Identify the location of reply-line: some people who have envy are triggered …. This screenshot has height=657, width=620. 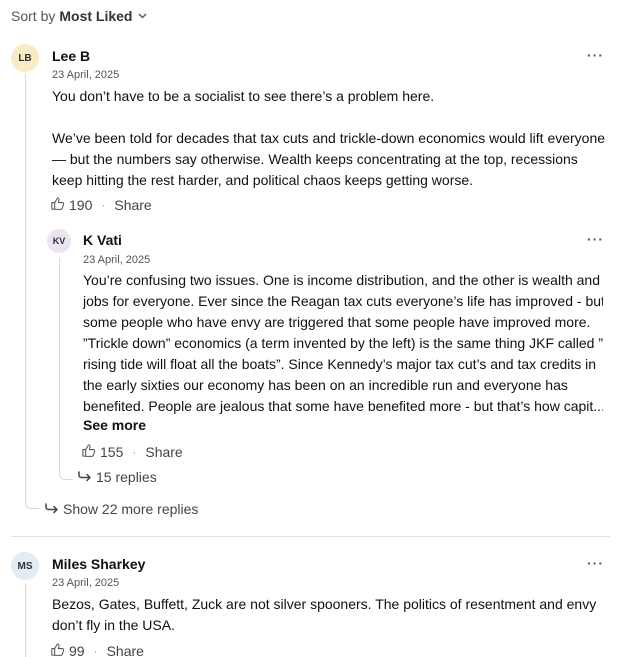
(337, 322).